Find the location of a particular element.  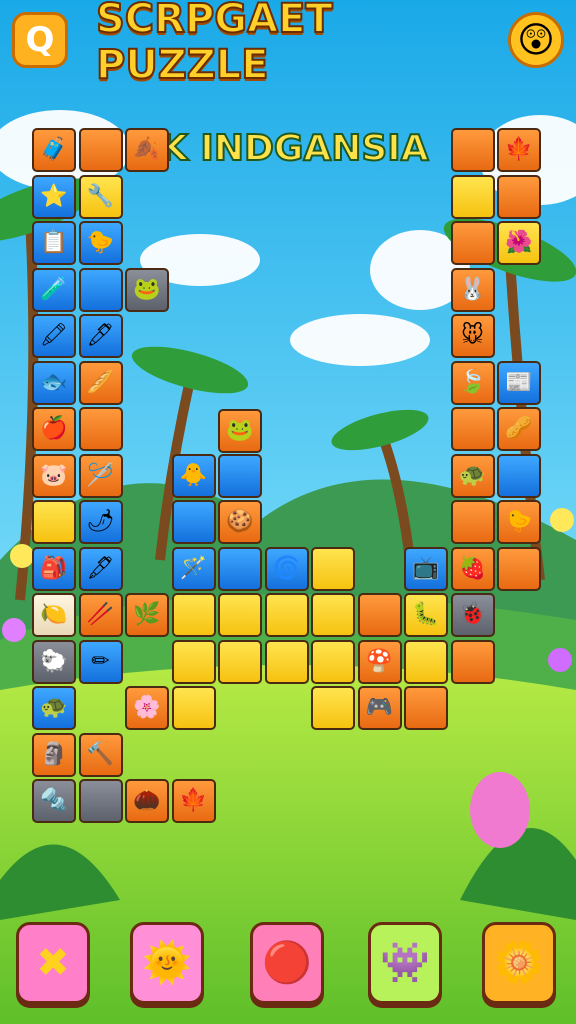

tile-icon: 🍓 is located at coordinates (472, 568).